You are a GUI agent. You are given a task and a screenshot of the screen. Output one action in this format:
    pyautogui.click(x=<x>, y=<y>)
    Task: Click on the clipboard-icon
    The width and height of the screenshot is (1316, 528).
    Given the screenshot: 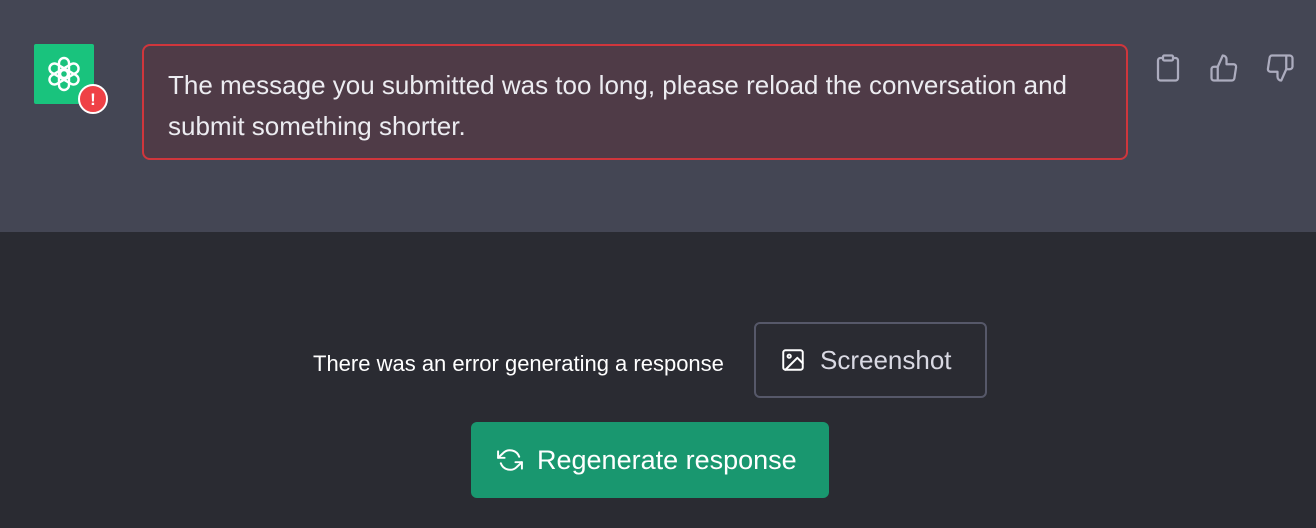 What is the action you would take?
    pyautogui.click(x=1168, y=68)
    